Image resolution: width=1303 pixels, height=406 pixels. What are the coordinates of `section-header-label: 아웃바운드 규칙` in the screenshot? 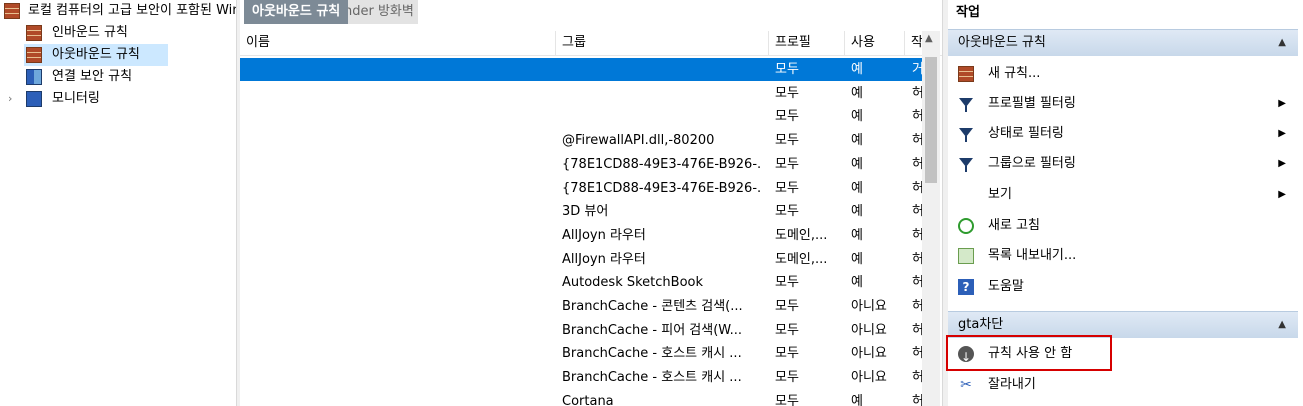 It's located at (1002, 42).